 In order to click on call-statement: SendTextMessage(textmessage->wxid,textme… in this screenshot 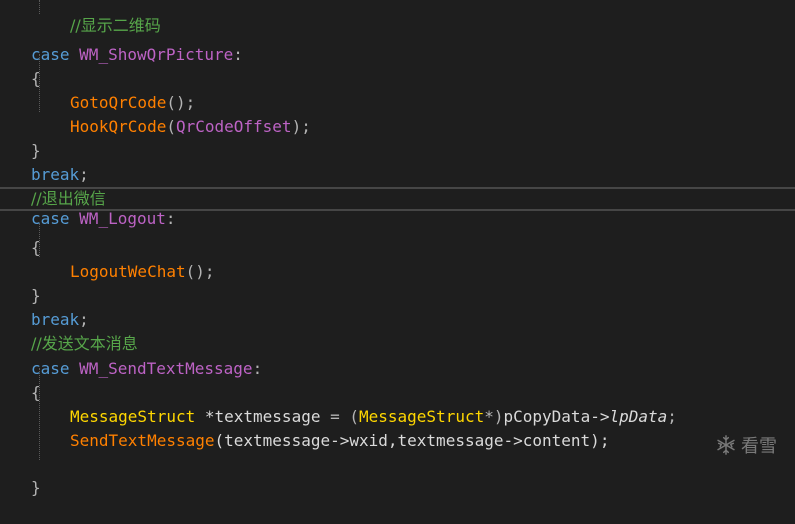, I will do `click(339, 441)`.